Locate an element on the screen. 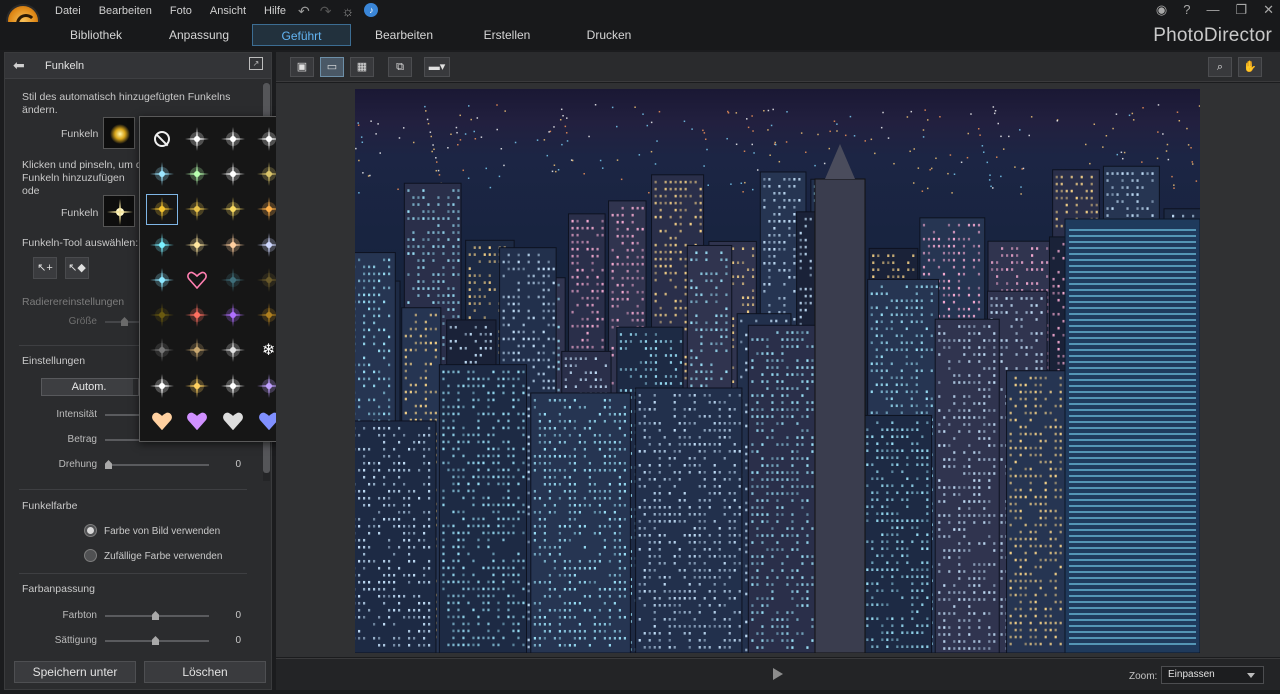 The image size is (1280, 694). divider is located at coordinates (133, 489).